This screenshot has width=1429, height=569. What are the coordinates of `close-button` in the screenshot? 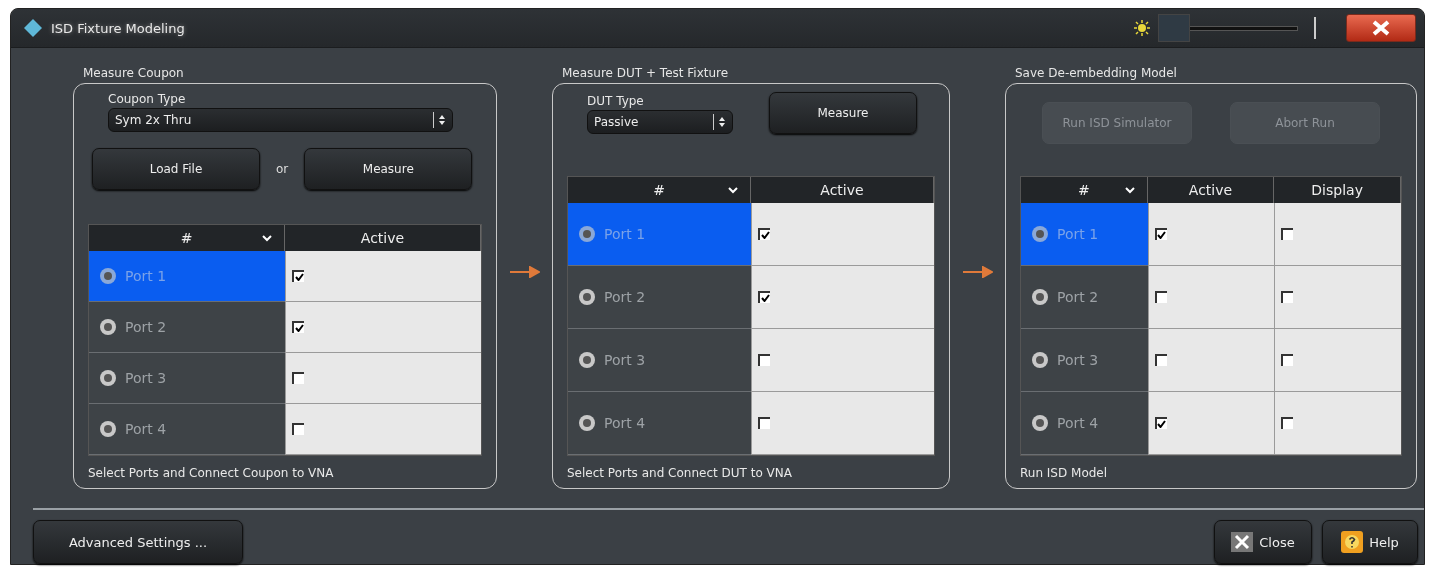 It's located at (1381, 28).